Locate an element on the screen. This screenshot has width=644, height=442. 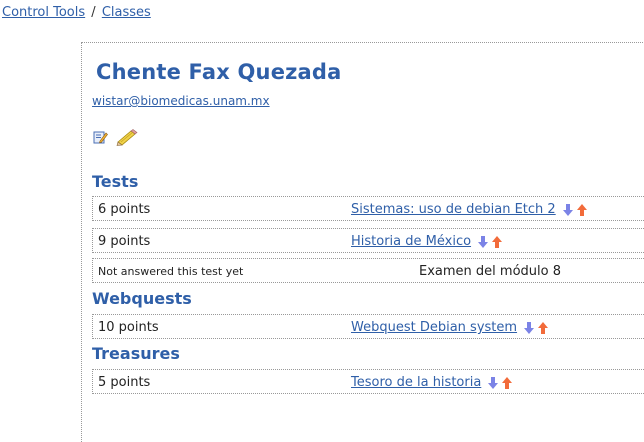
points-value: 9 points is located at coordinates (124, 241).